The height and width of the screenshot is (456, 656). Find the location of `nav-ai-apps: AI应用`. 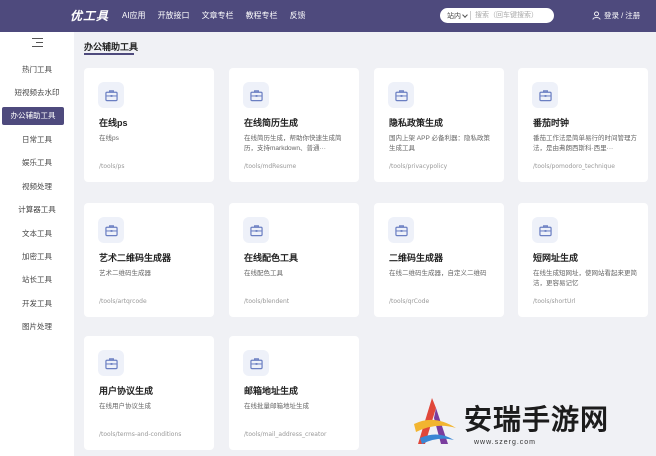

nav-ai-apps: AI应用 is located at coordinates (134, 15).